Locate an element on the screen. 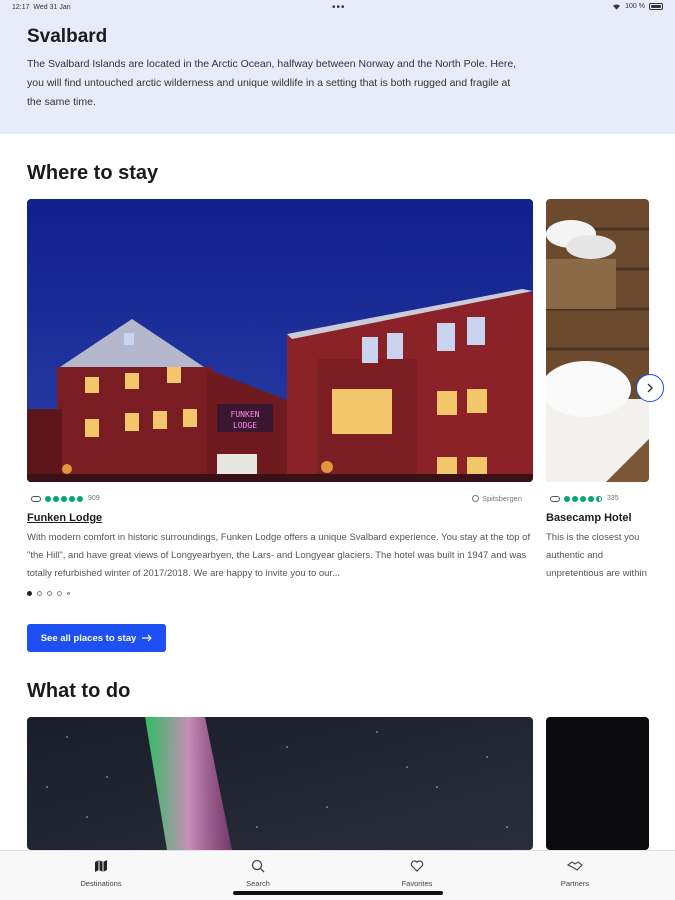  status-date: Wed 31 Jan is located at coordinates (52, 7).